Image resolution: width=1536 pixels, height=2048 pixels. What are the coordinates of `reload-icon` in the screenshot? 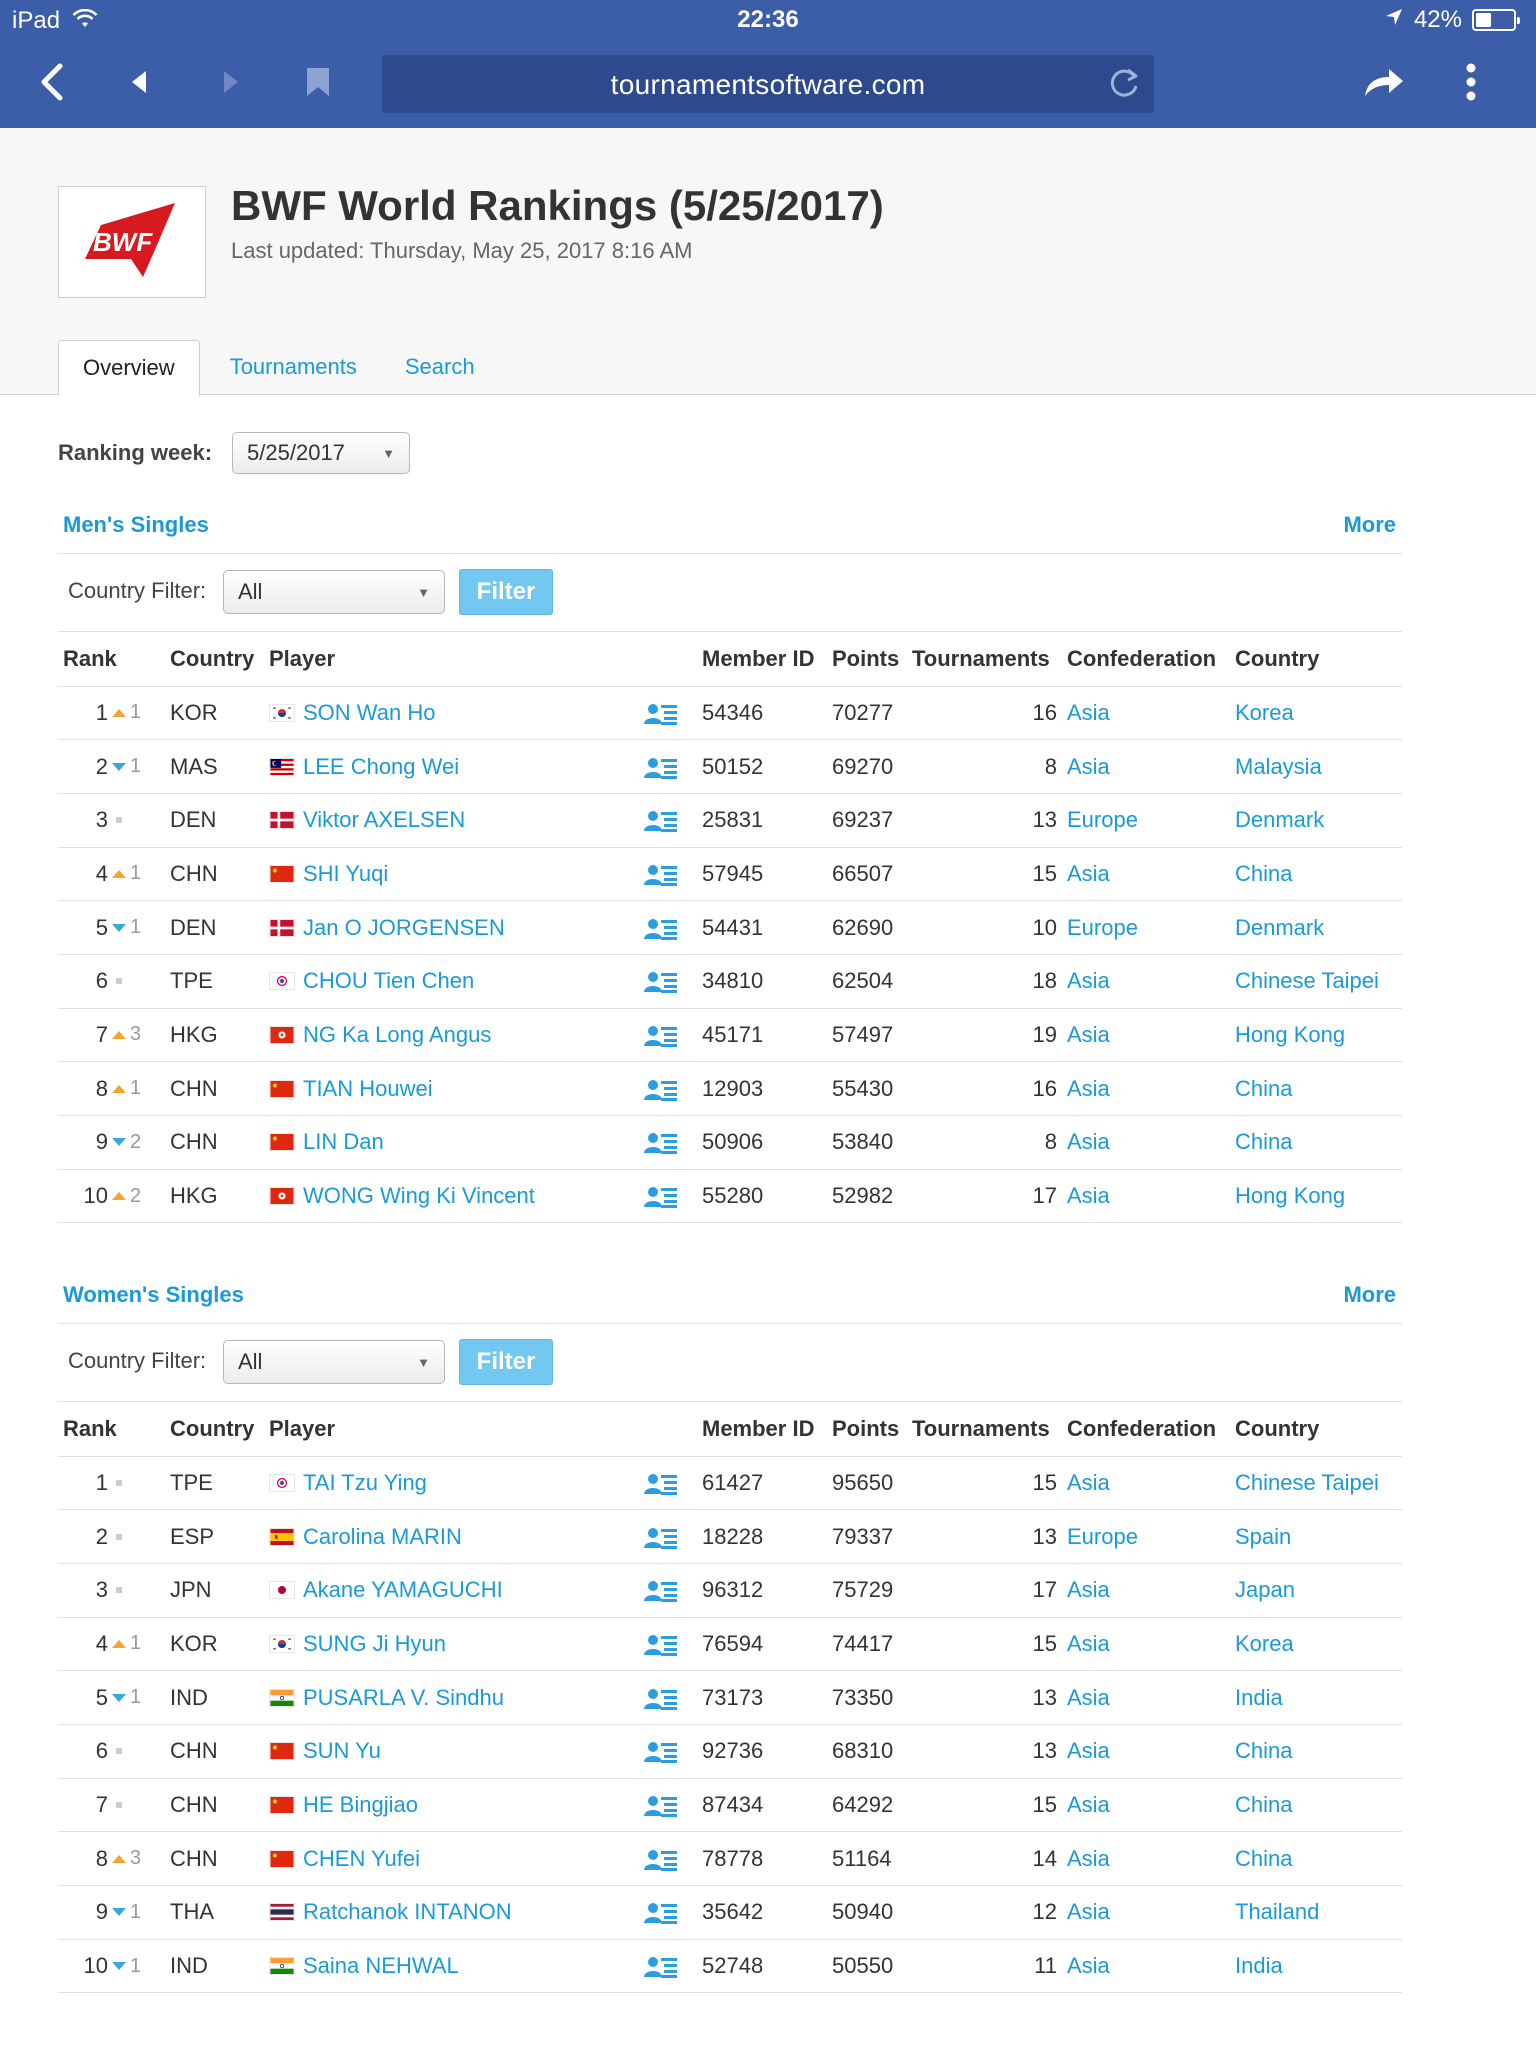 It's located at (1124, 84).